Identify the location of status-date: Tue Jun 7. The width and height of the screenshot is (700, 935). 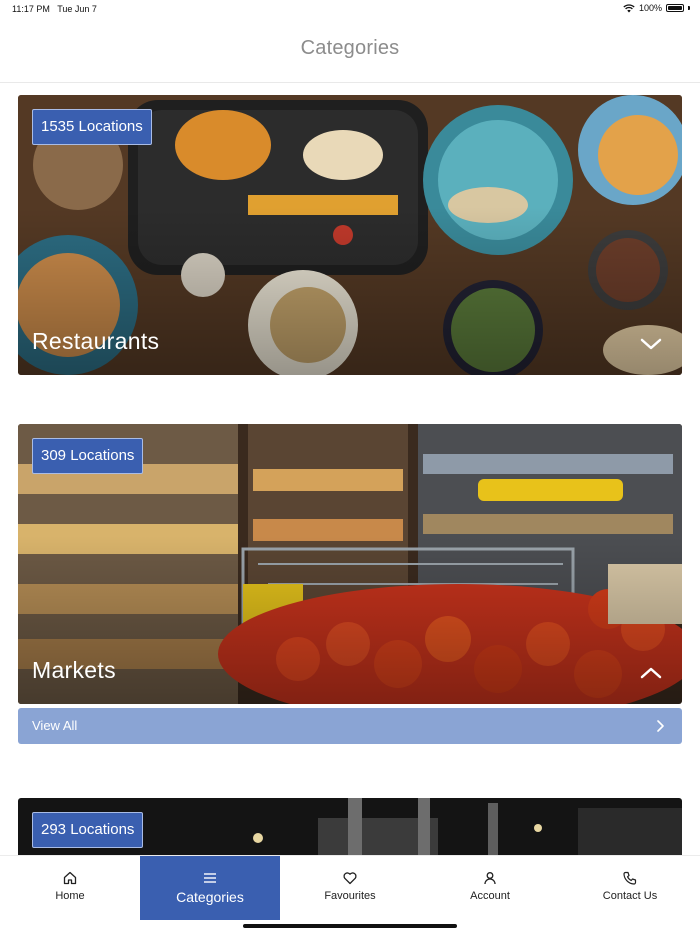
(77, 9).